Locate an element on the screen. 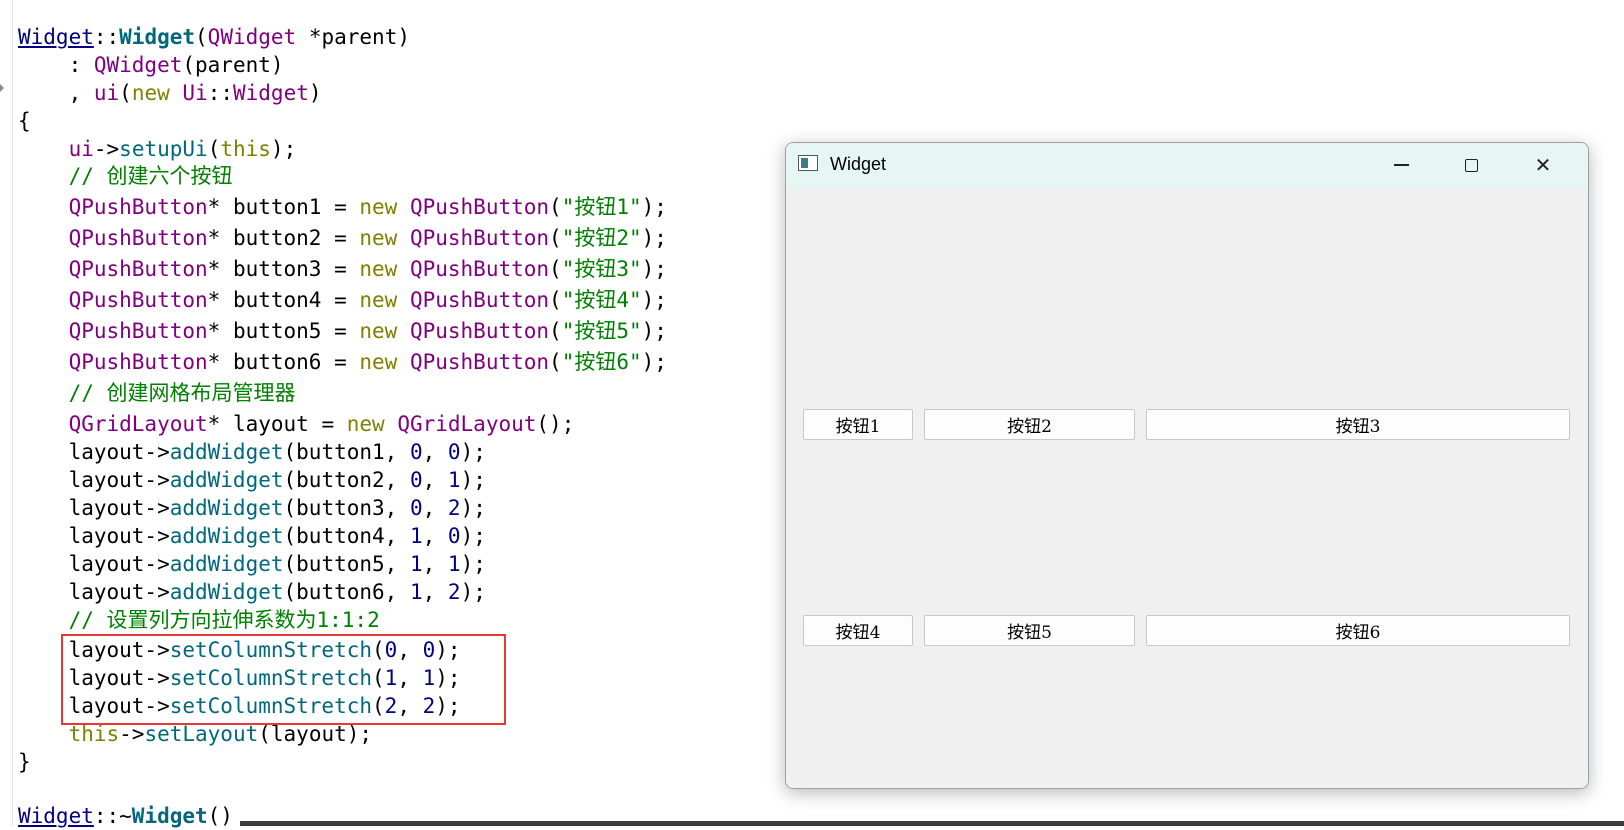  code-token: "按钮6" is located at coordinates (601, 362).